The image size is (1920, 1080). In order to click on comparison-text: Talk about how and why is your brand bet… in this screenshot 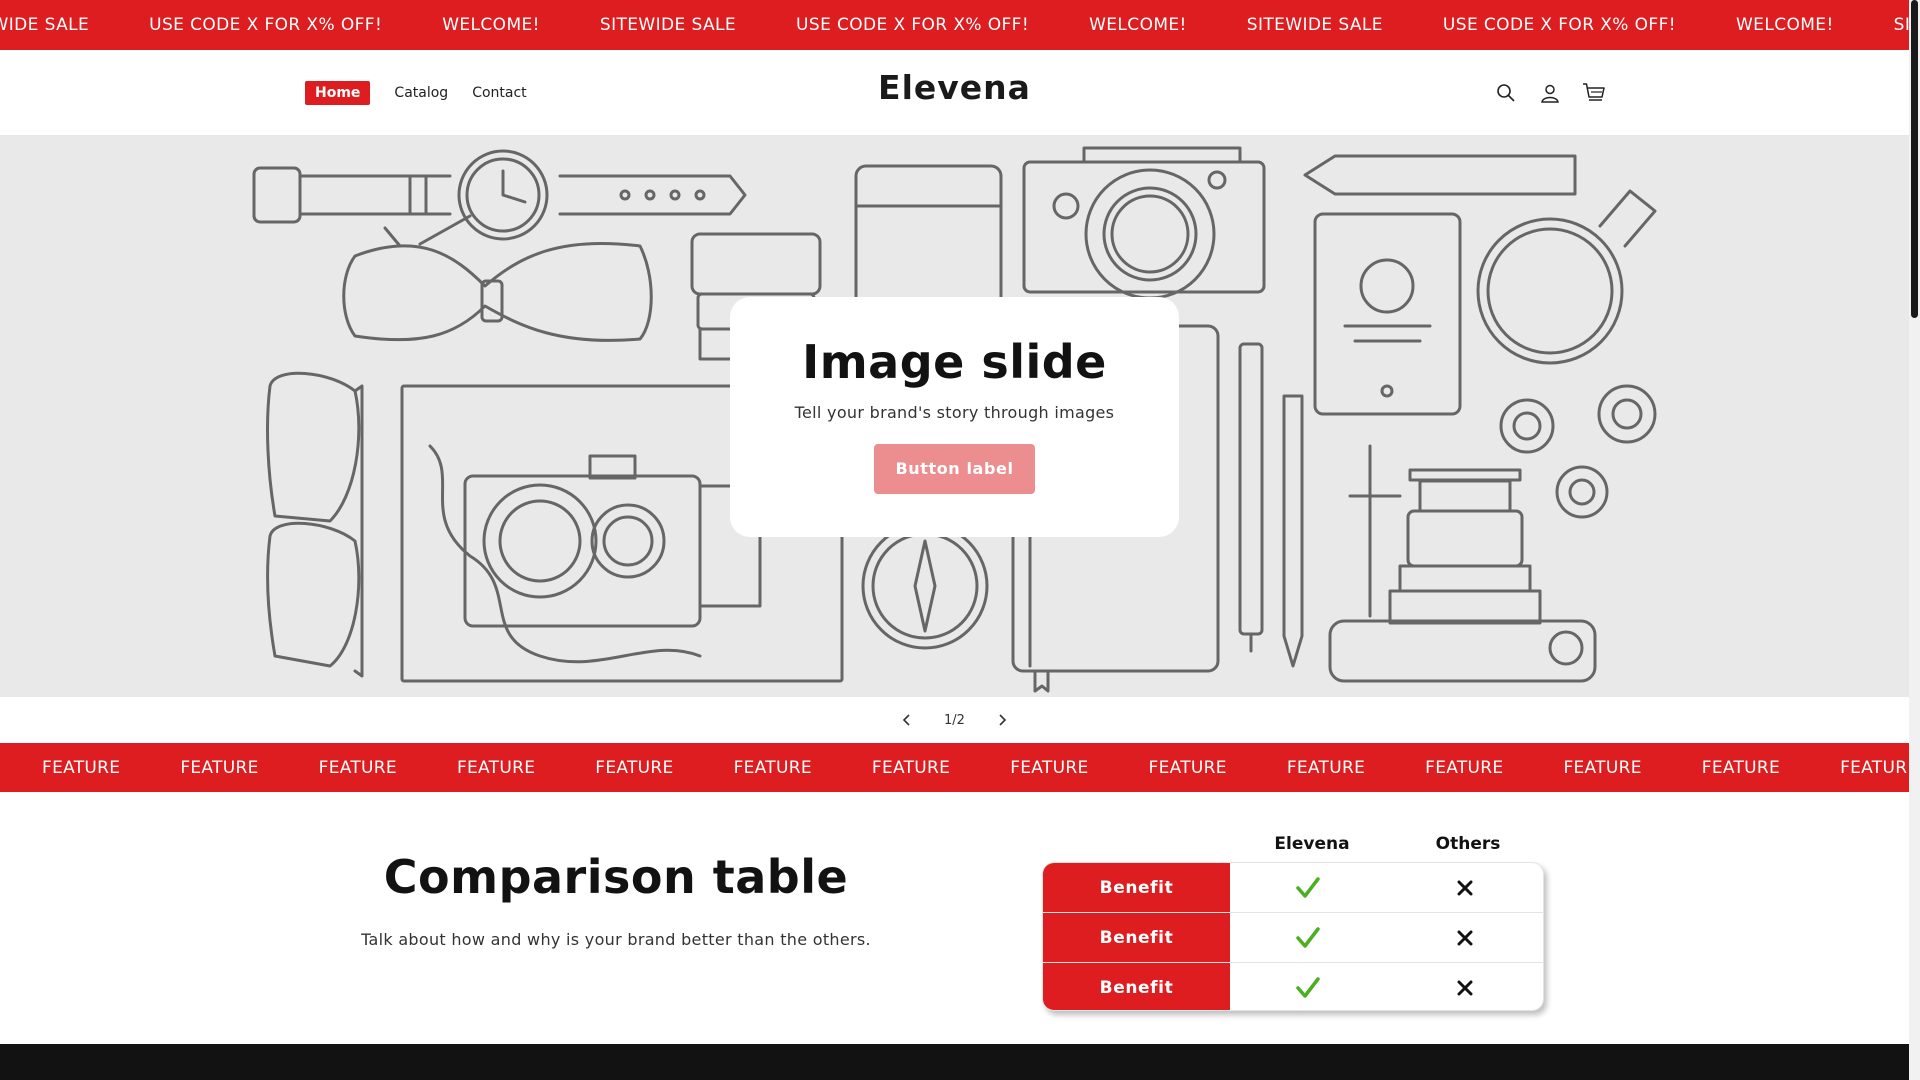, I will do `click(616, 939)`.